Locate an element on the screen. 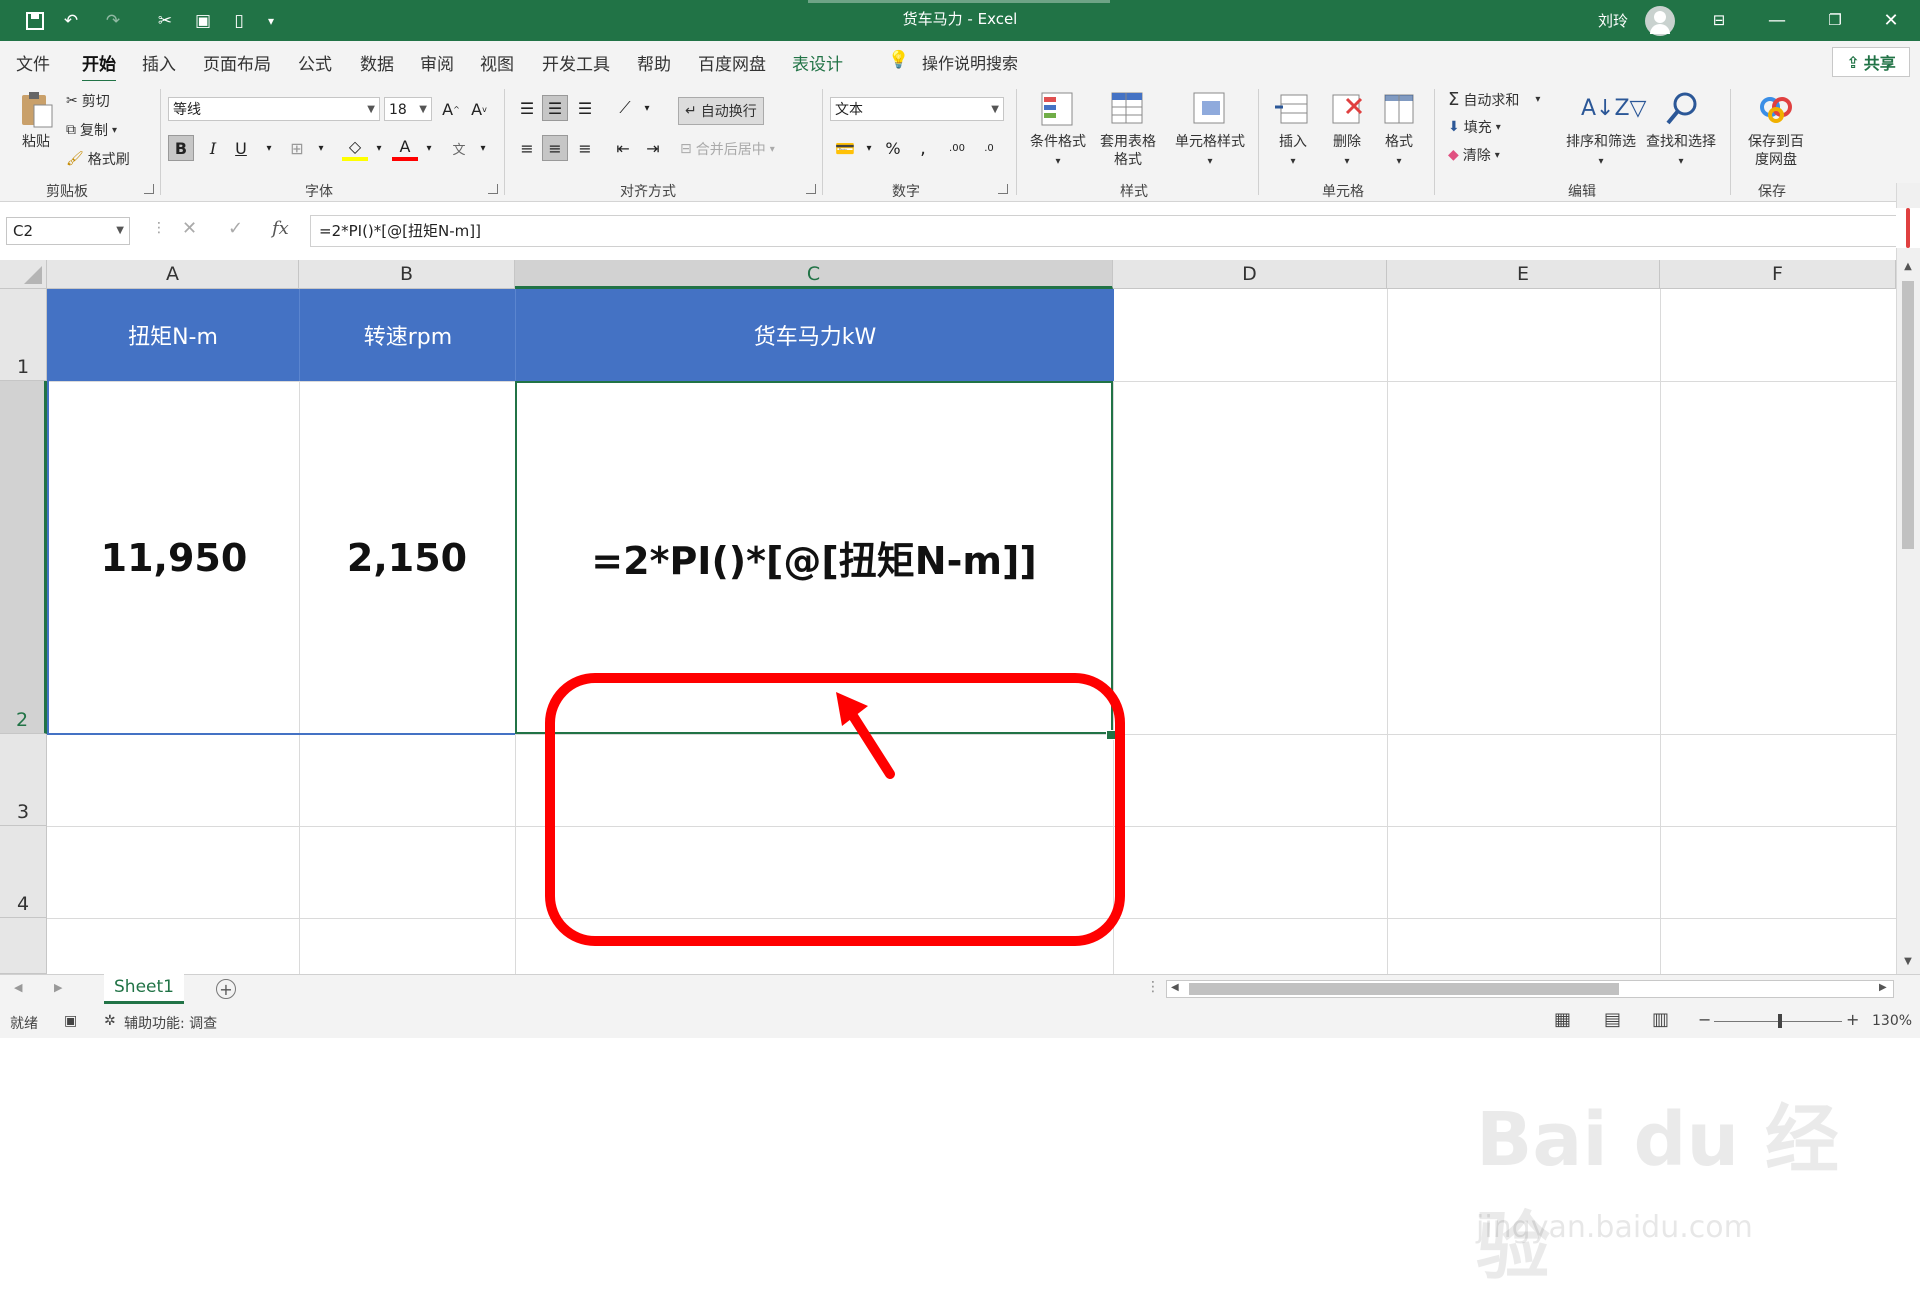  scroll-down-icon: ▼ is located at coordinates (1908, 964).